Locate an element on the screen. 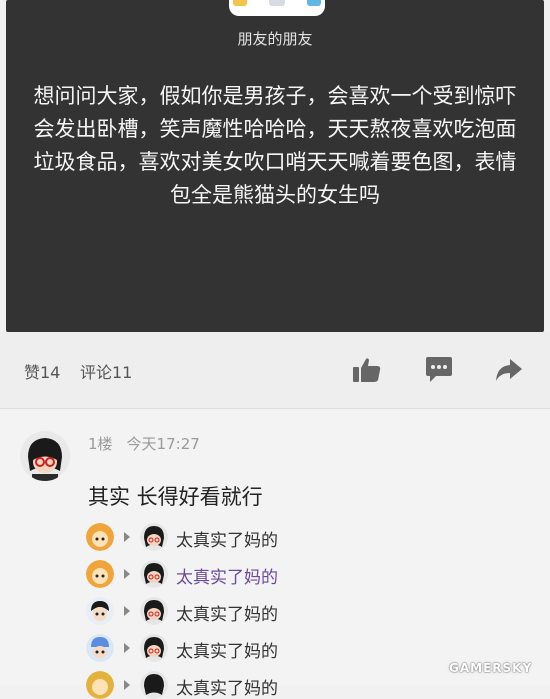 The image size is (550, 699). comment-meta: 1楼 今天17:27 is located at coordinates (151, 443).